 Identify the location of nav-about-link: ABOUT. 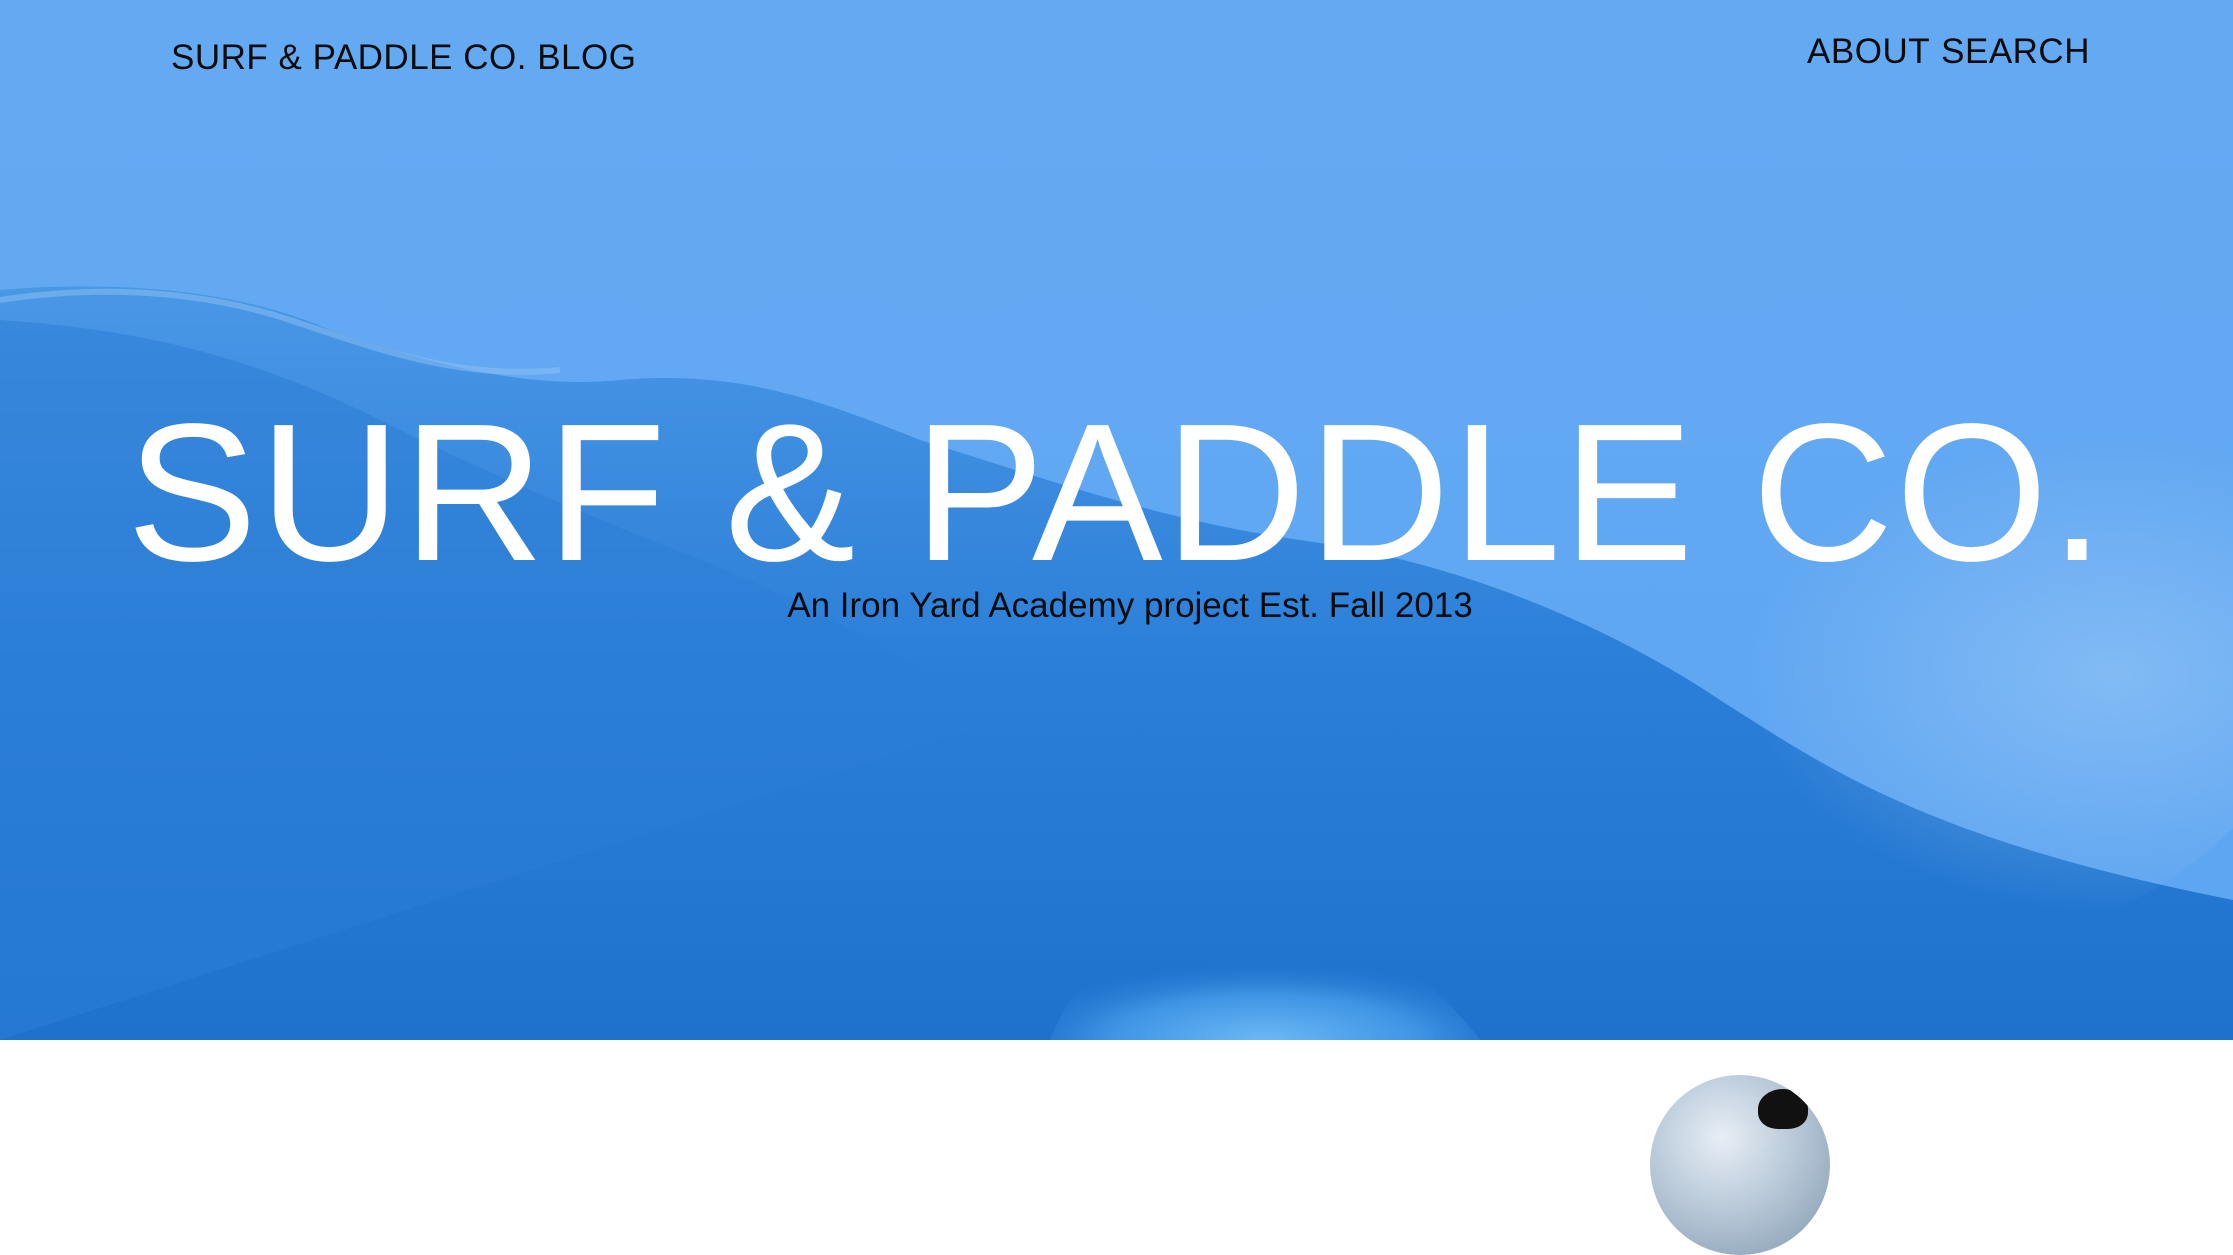
(1868, 51).